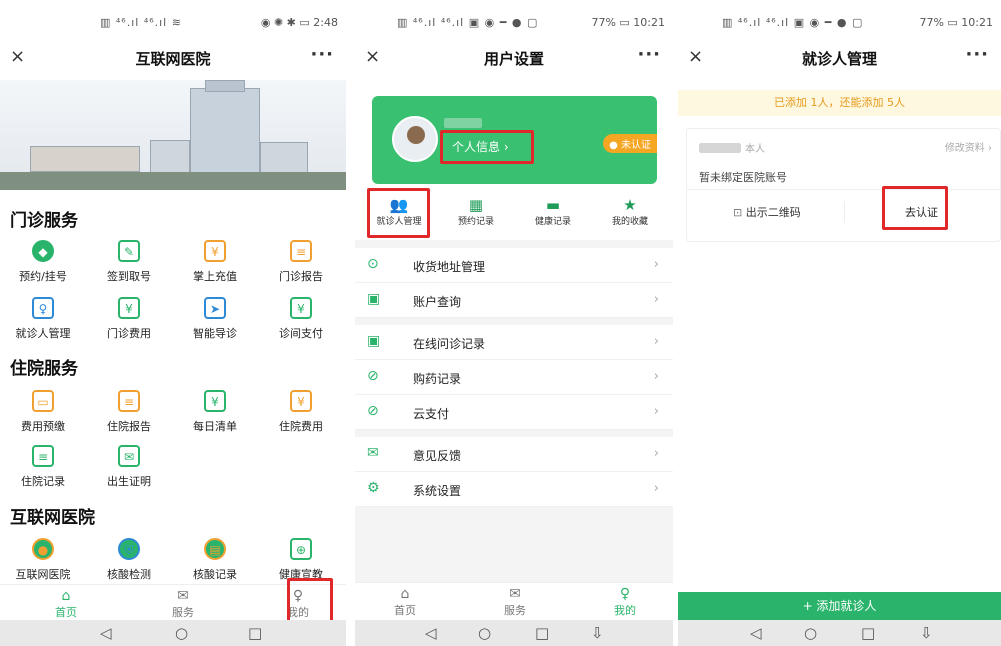 The image size is (1001, 646). I want to click on tab-mine: ♀ 我的, so click(625, 602).